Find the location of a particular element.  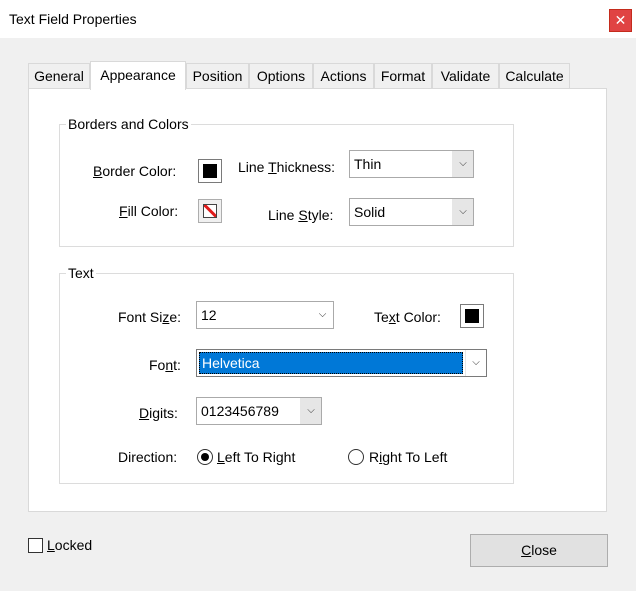

line-thickness-label: Line Thickness: is located at coordinates (287, 167).